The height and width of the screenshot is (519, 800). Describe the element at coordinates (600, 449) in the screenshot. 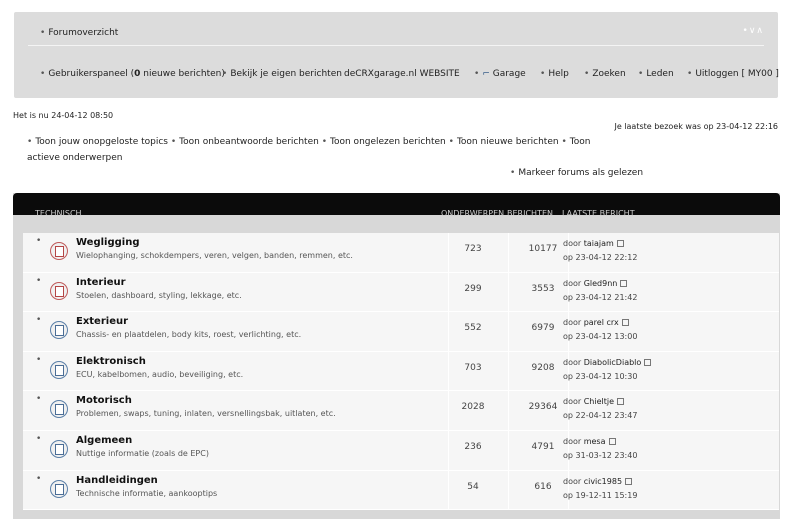

I see `forum-last-post: door mesa op 31-03-12 23:40` at that location.